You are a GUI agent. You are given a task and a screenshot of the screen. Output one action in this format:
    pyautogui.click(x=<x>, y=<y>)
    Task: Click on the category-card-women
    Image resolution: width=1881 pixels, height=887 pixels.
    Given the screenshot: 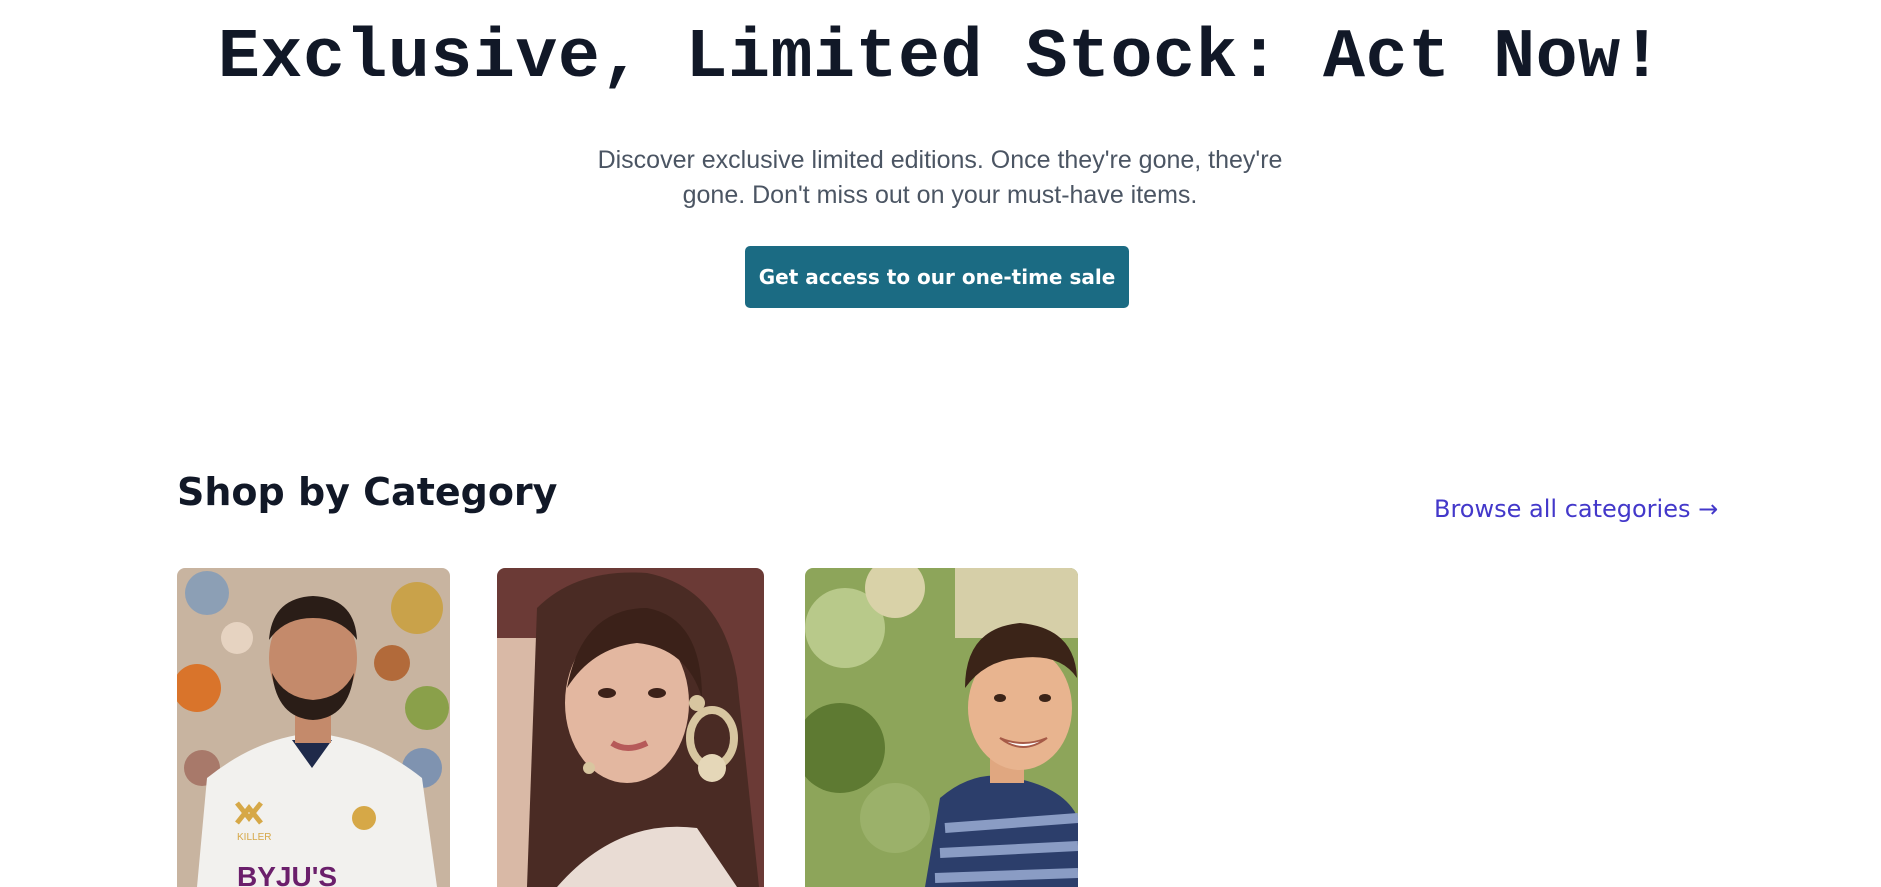 What is the action you would take?
    pyautogui.click(x=630, y=727)
    